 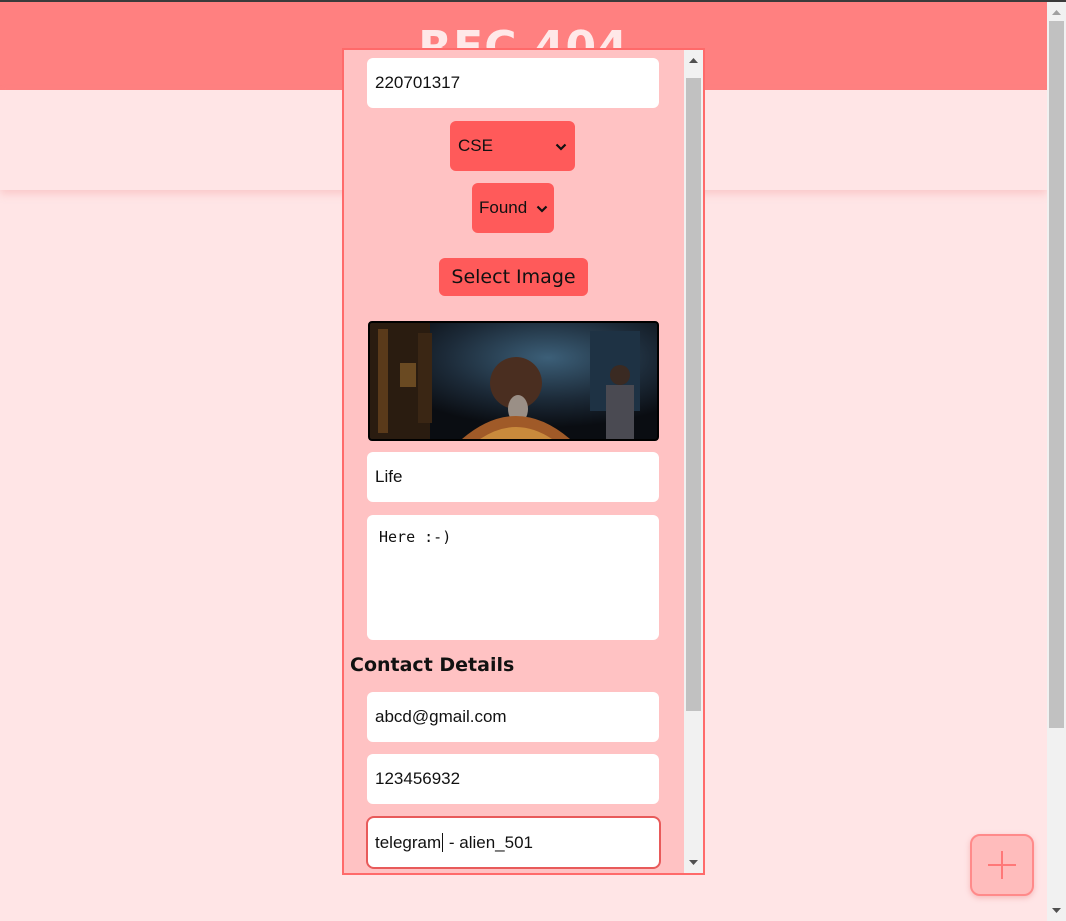 What do you see at coordinates (513, 381) in the screenshot?
I see `image-preview` at bounding box center [513, 381].